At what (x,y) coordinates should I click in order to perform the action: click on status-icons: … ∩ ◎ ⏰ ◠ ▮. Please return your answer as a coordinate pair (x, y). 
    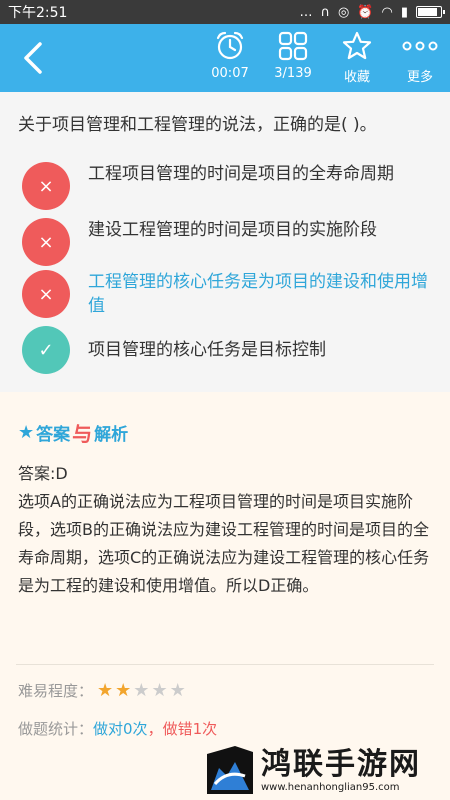
    Looking at the image, I should click on (372, 12).